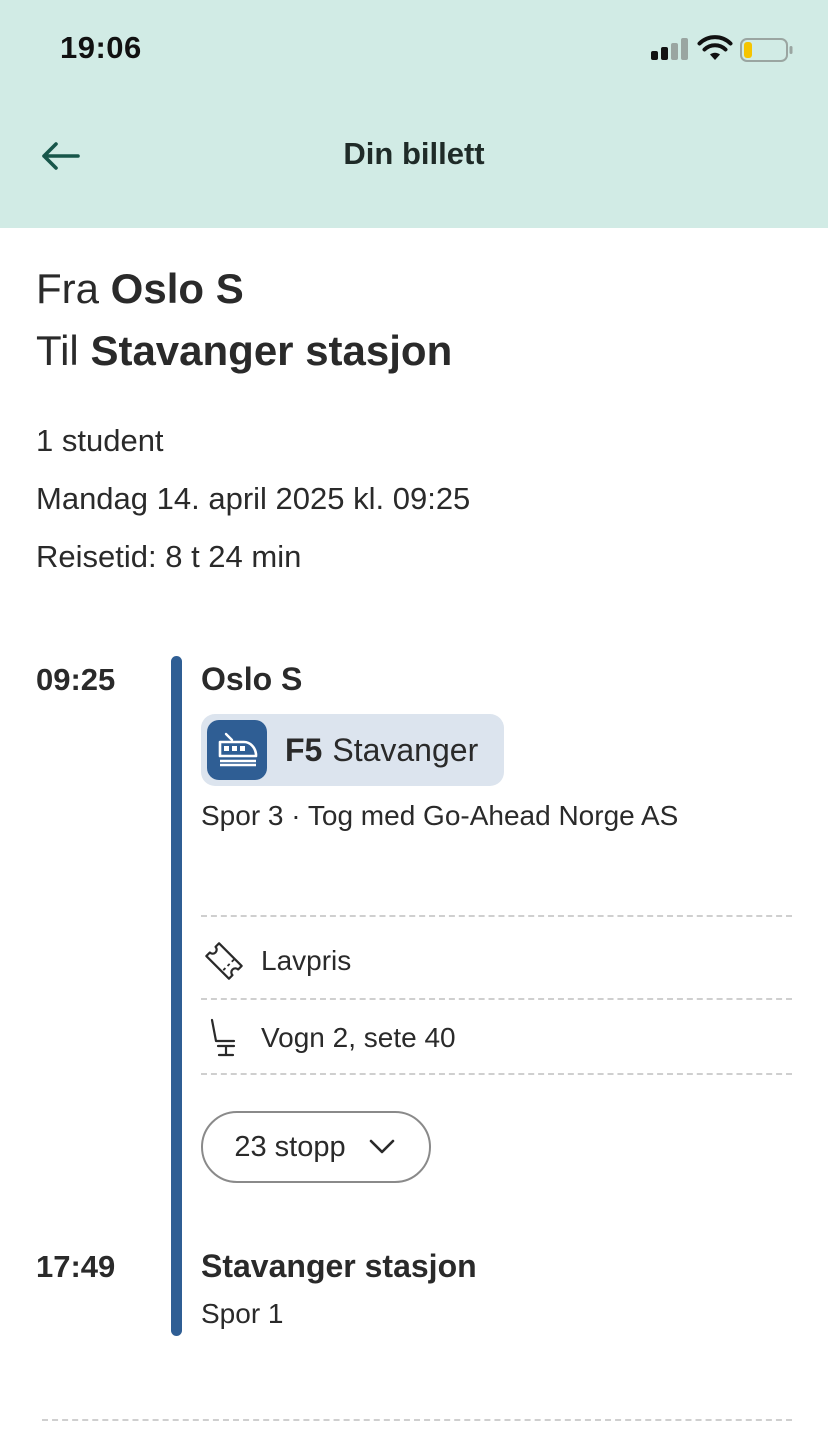  I want to click on arrival-track: Spor 1, so click(242, 1313).